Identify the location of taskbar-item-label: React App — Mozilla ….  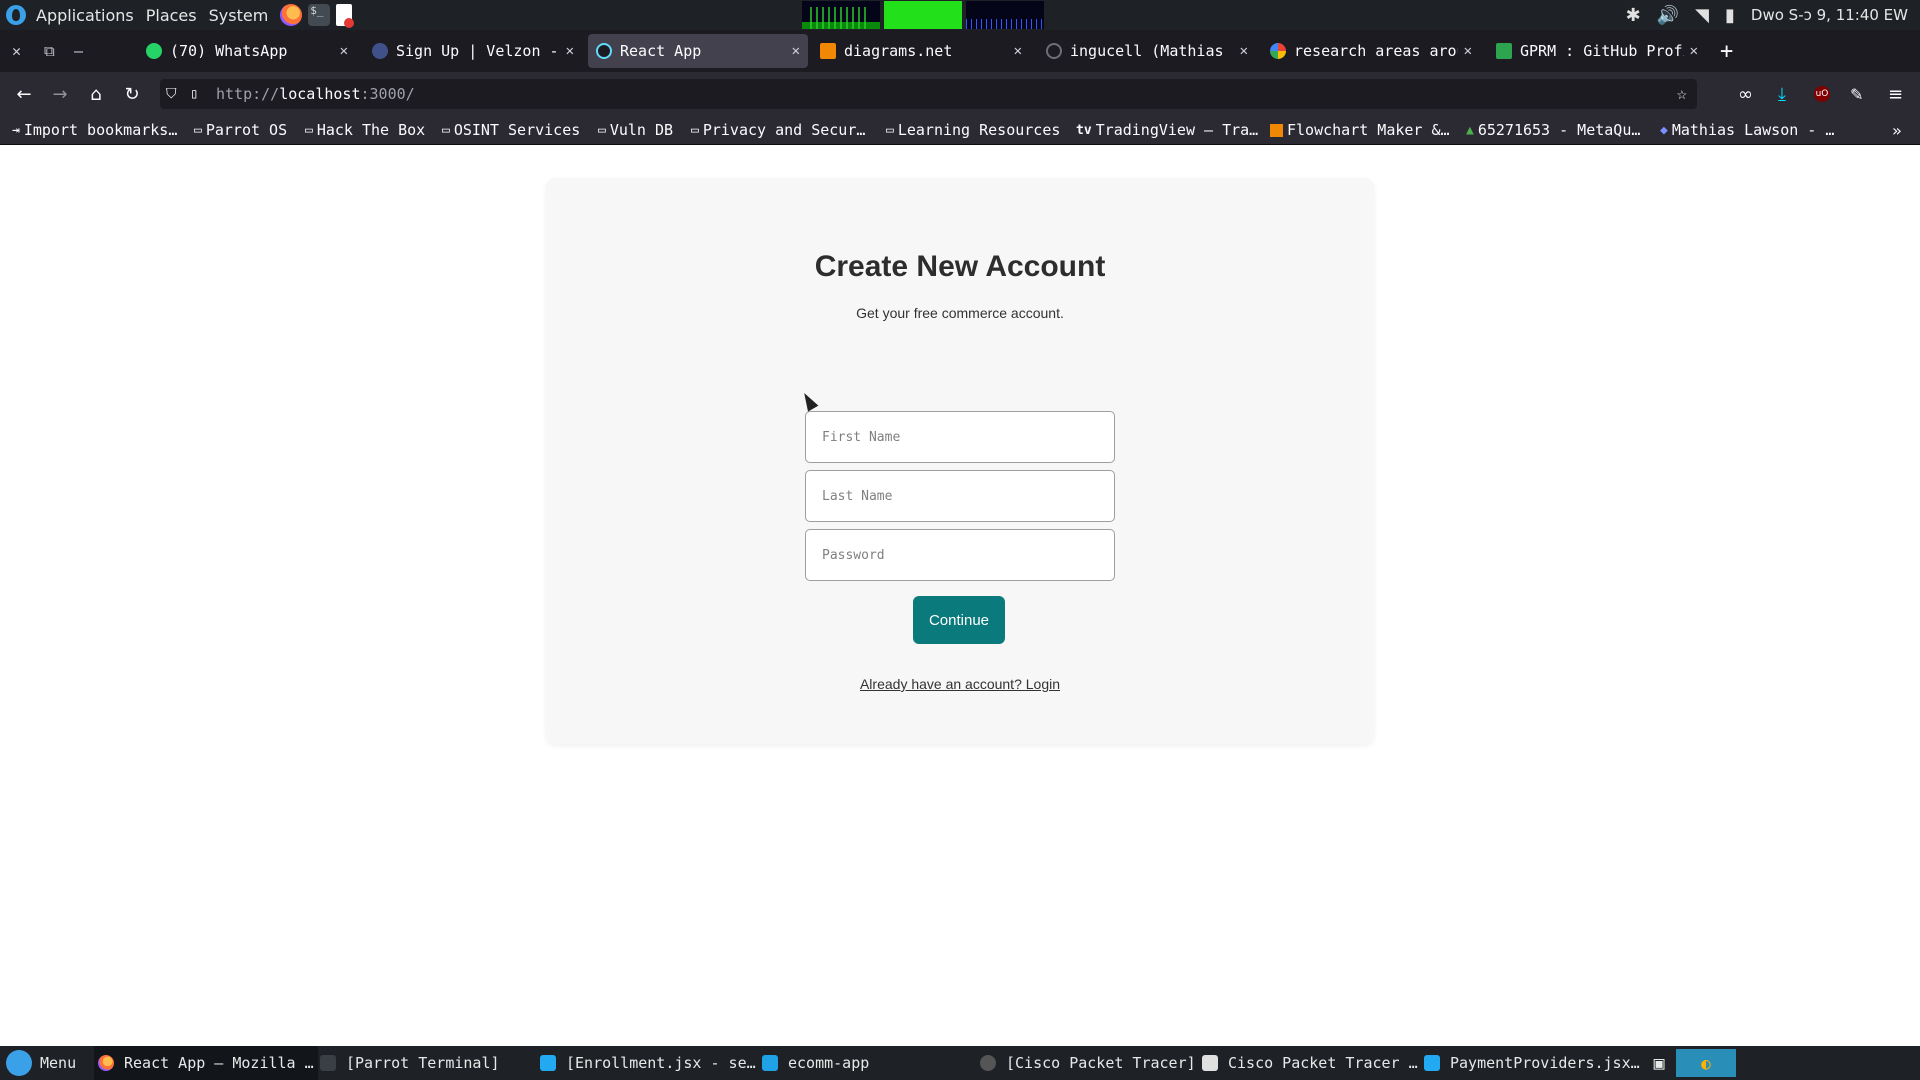
(219, 1063).